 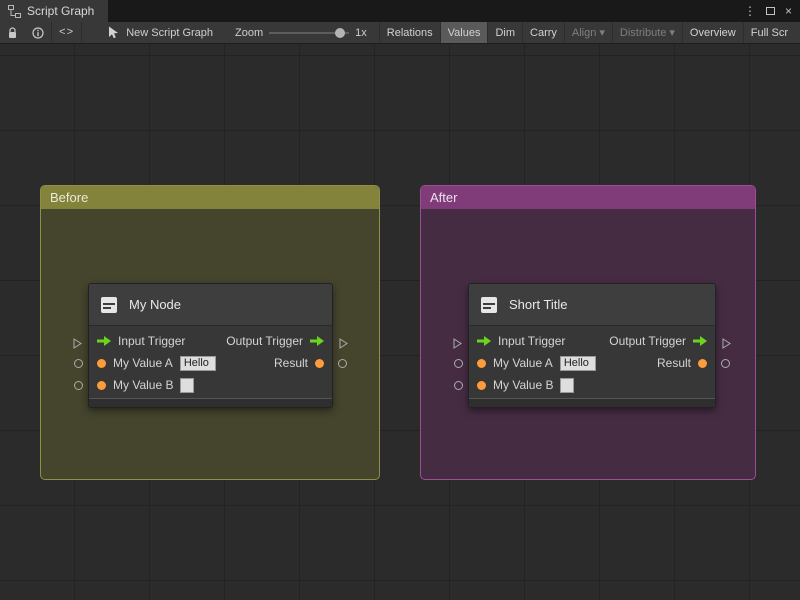 What do you see at coordinates (588, 197) in the screenshot?
I see `group-after-header: After` at bounding box center [588, 197].